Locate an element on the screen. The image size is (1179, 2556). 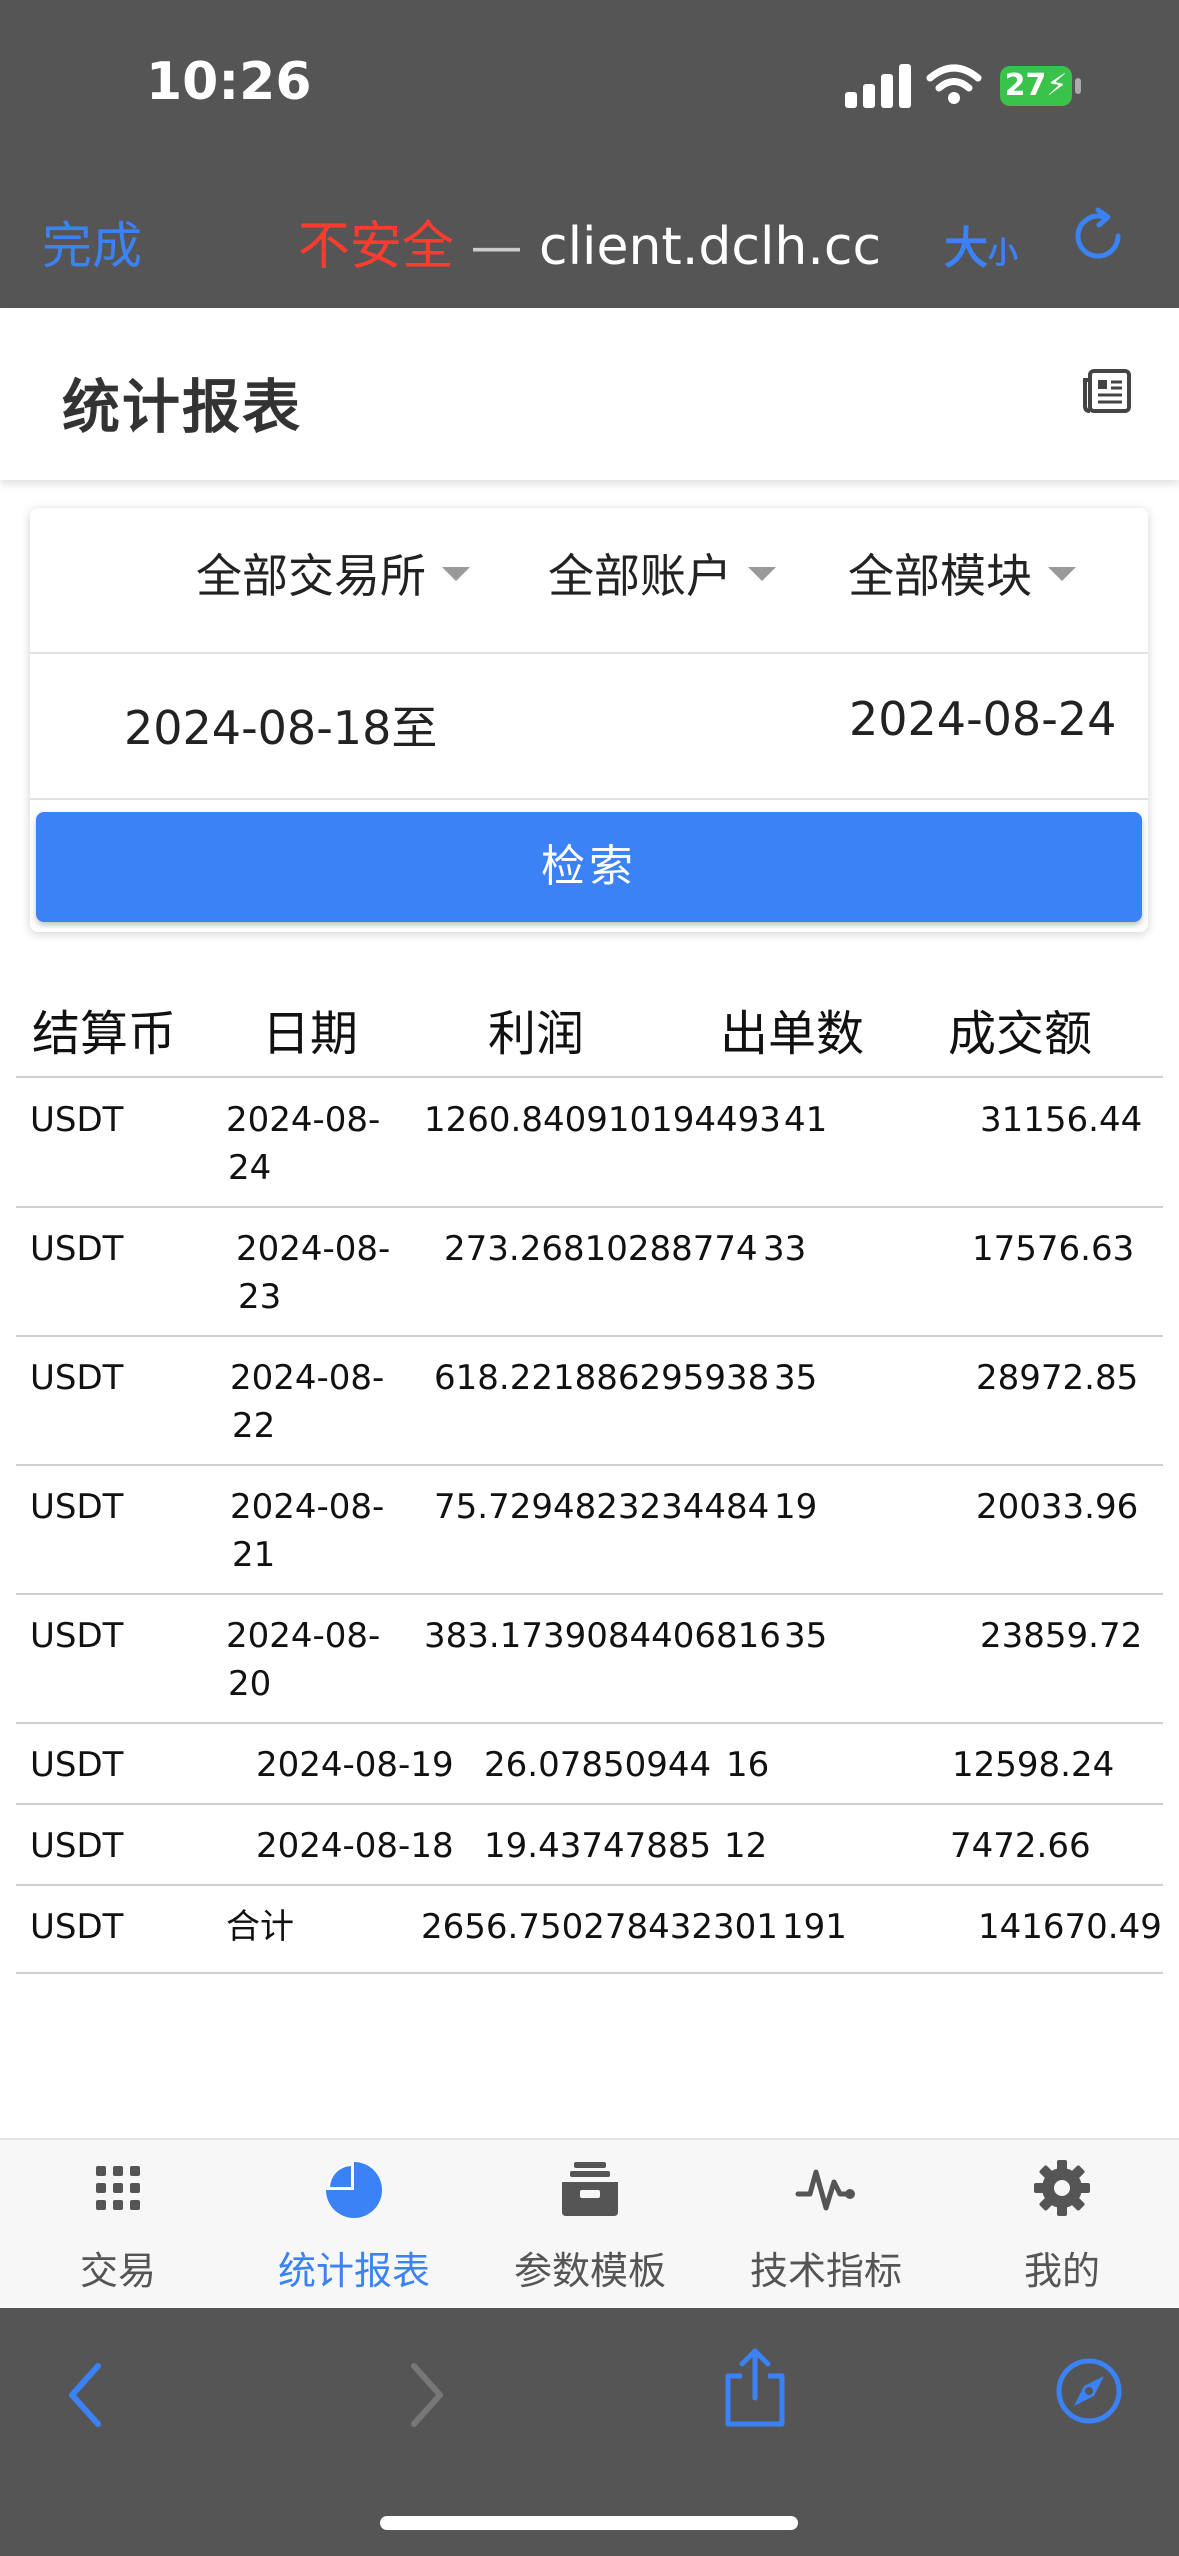
report-list-icon is located at coordinates (1107, 391).